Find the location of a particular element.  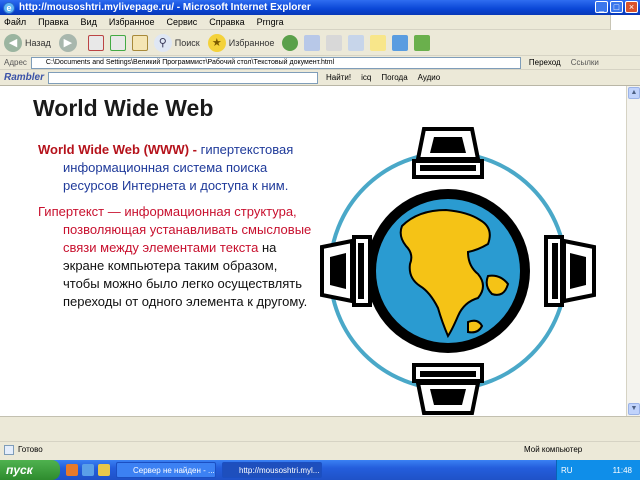

windows-logo-icon is located at coordinates (625, 22).